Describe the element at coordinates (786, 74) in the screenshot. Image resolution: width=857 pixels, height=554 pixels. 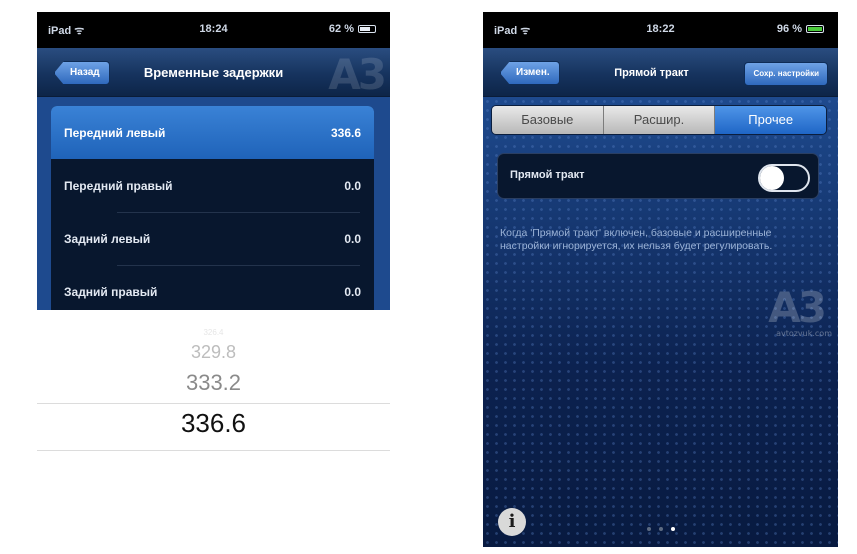
I see `save-settings-button: Сохр. настройки` at that location.